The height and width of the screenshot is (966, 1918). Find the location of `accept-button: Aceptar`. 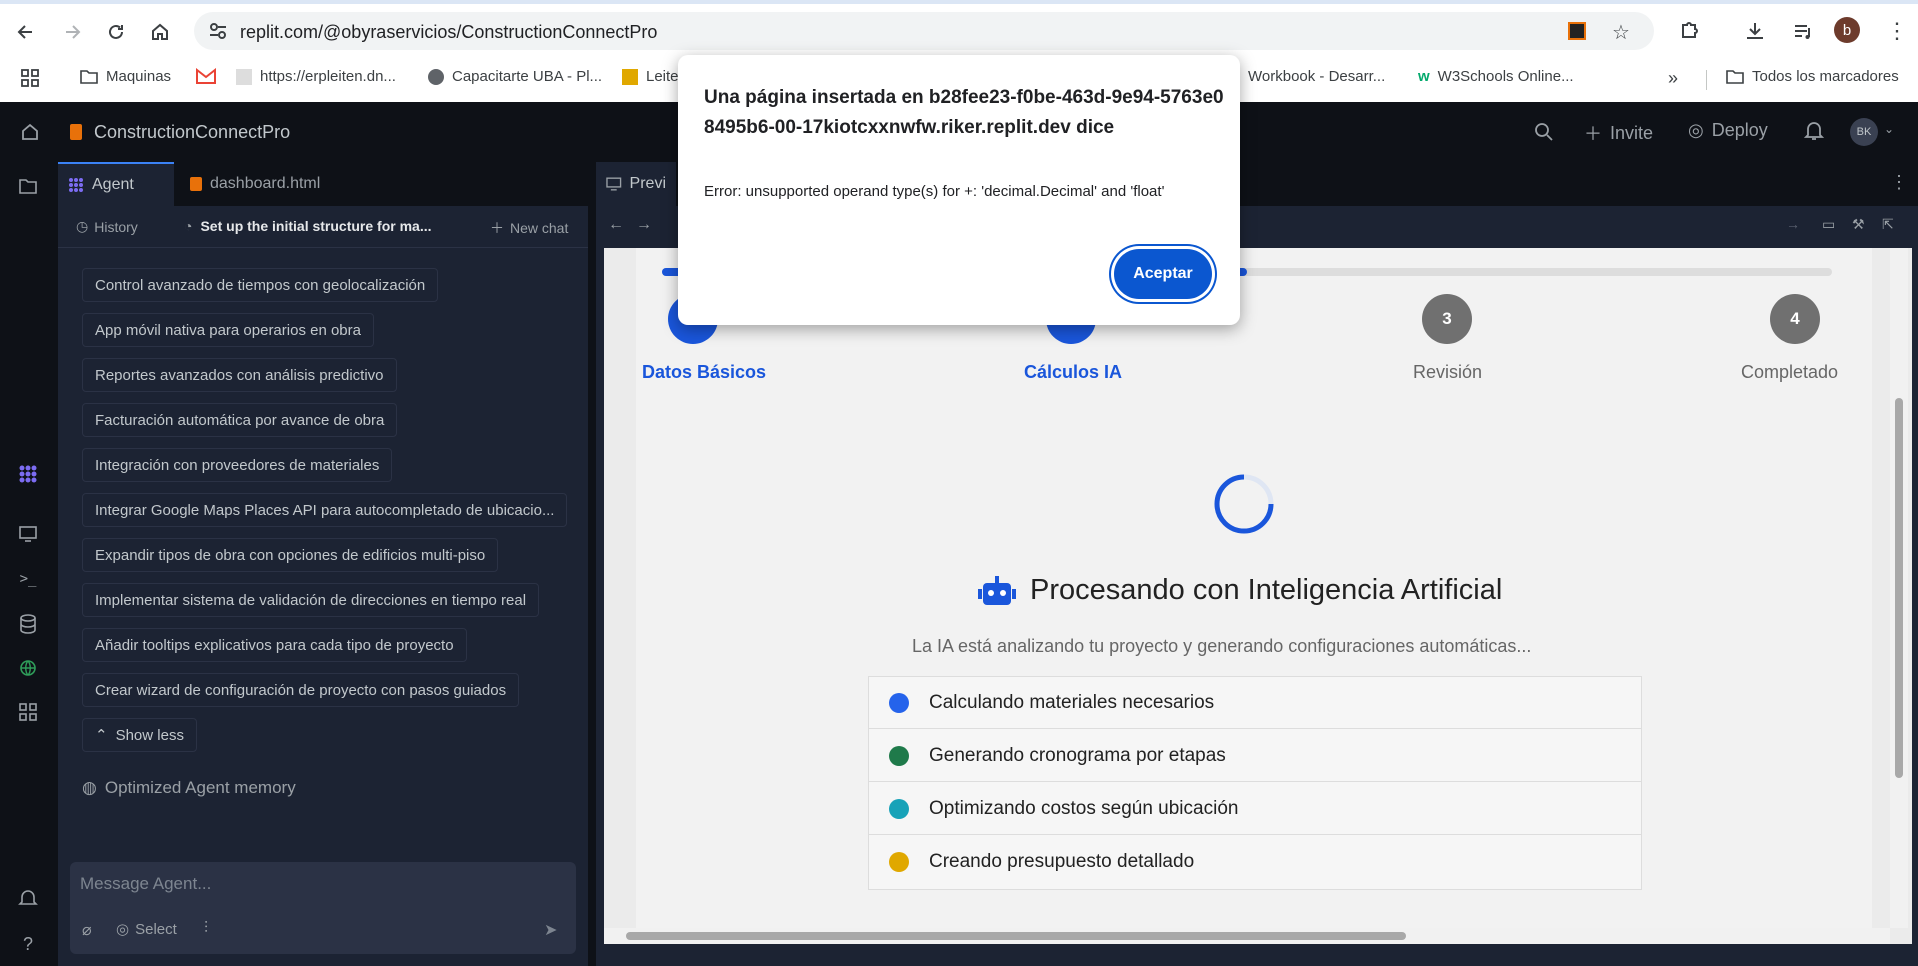

accept-button: Aceptar is located at coordinates (1163, 274).